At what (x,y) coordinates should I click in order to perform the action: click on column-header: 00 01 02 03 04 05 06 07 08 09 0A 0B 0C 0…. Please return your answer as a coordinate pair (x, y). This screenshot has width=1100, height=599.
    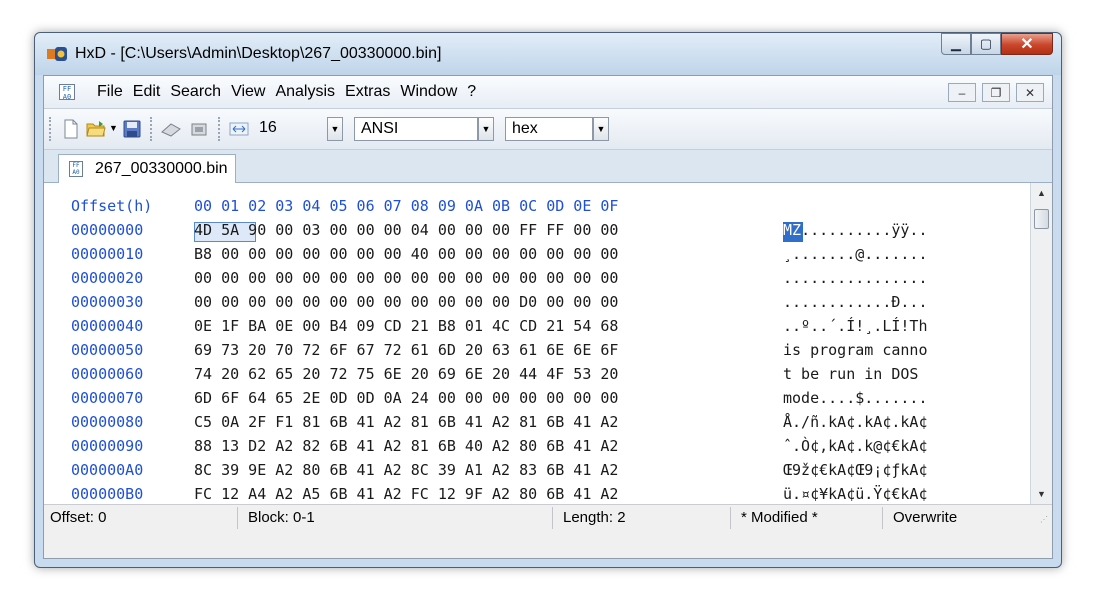
    Looking at the image, I should click on (406, 206).